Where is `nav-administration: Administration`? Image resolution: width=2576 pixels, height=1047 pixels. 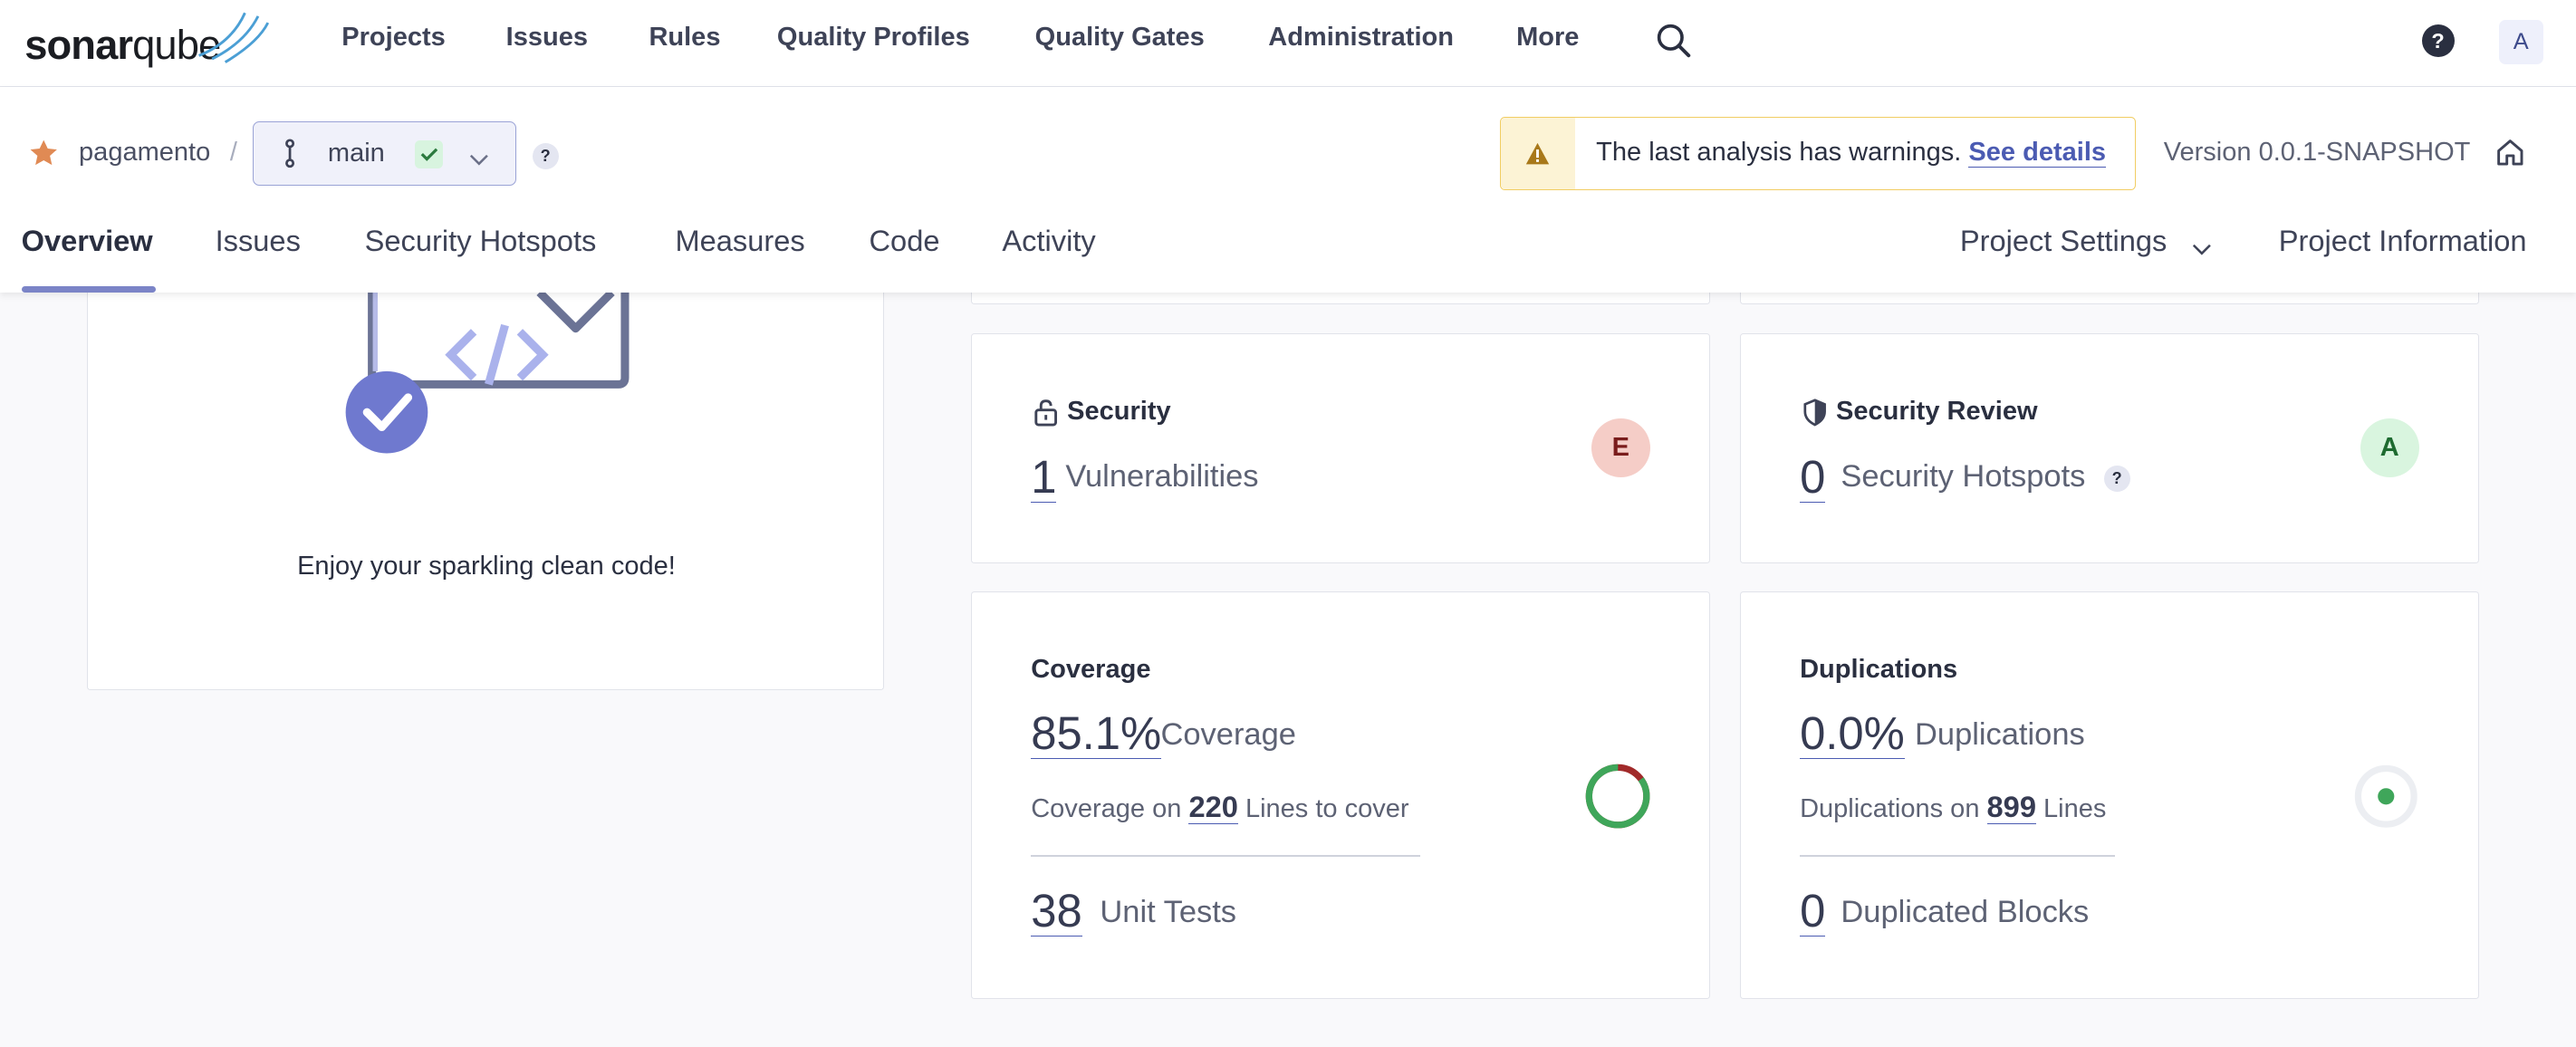 nav-administration: Administration is located at coordinates (1361, 38).